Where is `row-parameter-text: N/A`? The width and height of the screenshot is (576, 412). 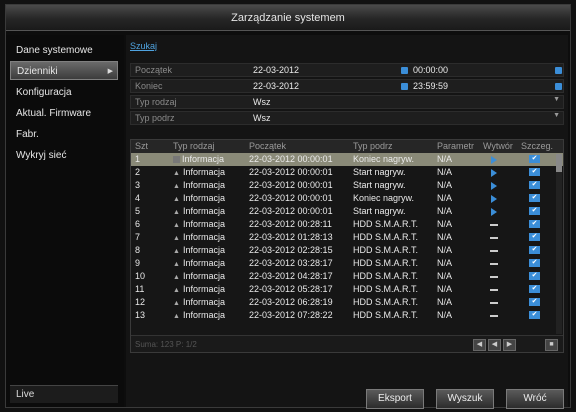 row-parameter-text: N/A is located at coordinates (445, 159).